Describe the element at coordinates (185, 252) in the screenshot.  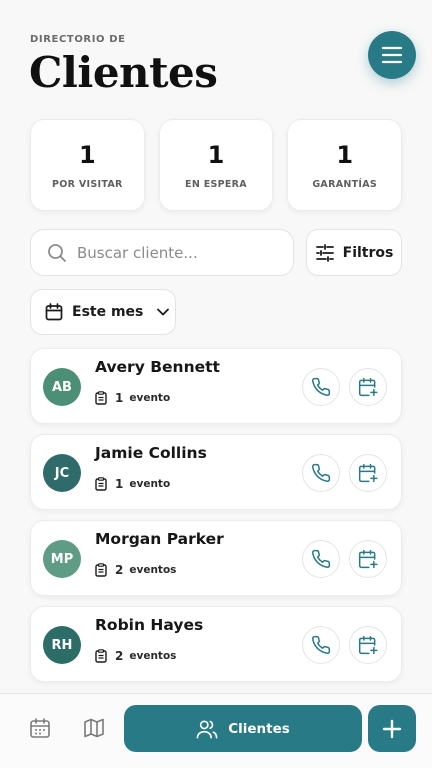
I see `search-input` at that location.